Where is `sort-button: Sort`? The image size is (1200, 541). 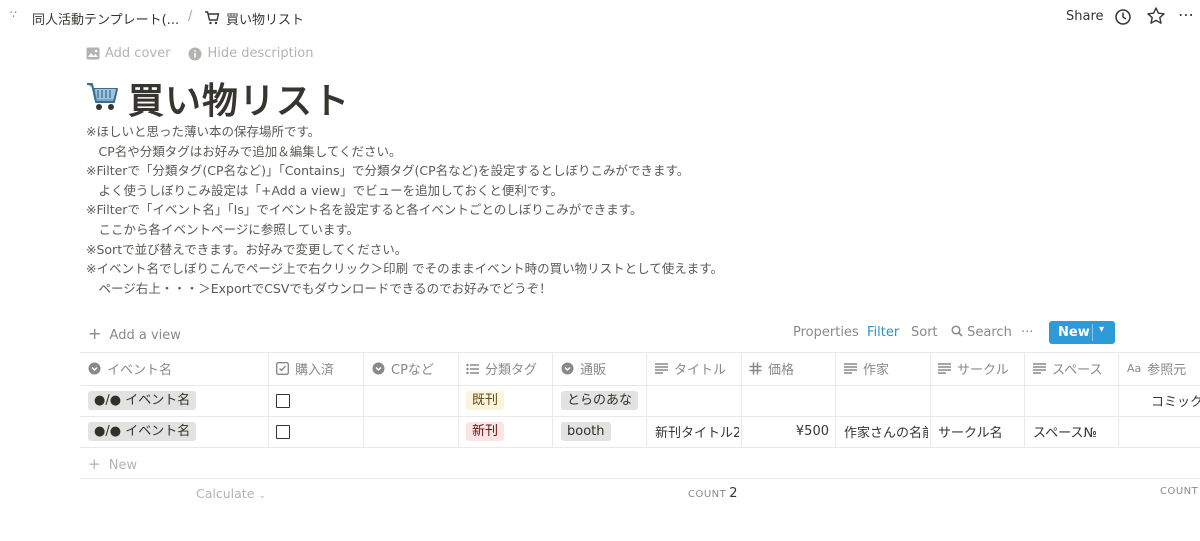
sort-button: Sort is located at coordinates (924, 332).